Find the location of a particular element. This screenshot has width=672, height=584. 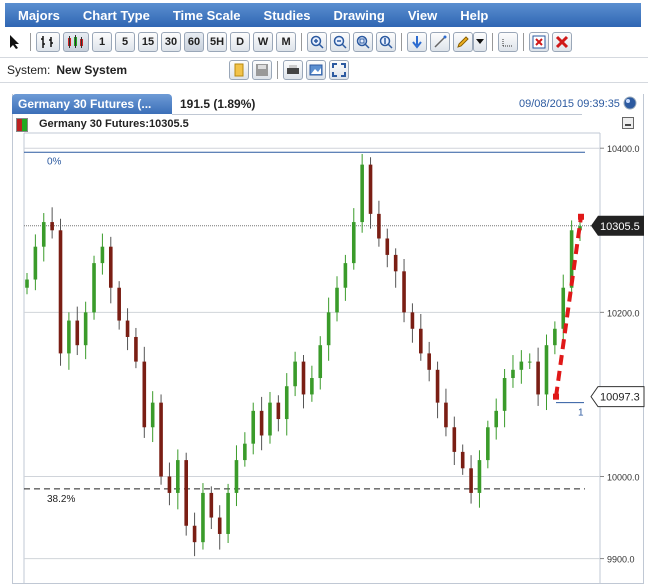

trendline-annotation is located at coordinates (568, 306).